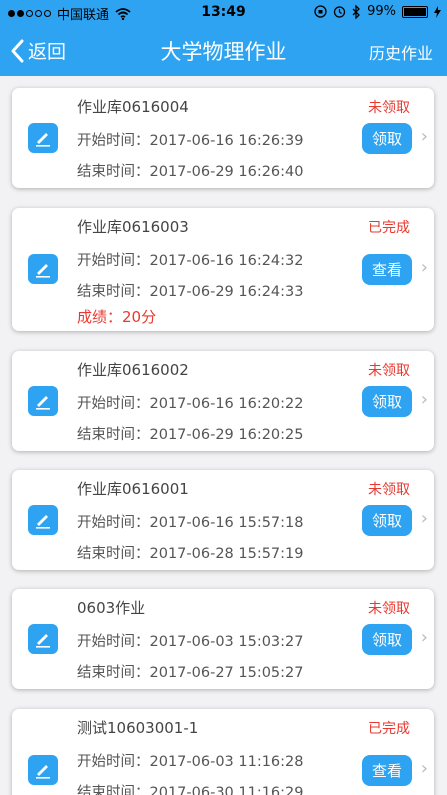  I want to click on card-title: 作业库0616002, so click(133, 370).